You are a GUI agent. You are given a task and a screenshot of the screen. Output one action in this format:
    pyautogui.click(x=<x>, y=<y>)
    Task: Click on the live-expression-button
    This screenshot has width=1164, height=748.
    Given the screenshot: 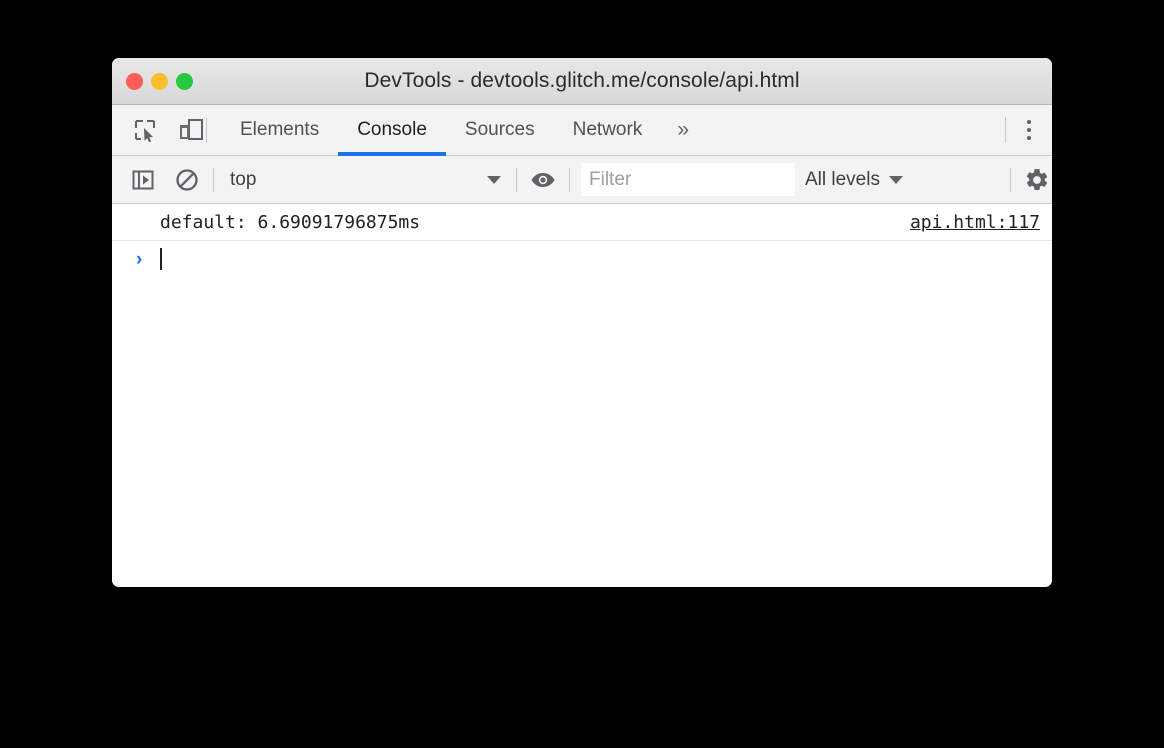 What is the action you would take?
    pyautogui.click(x=543, y=180)
    